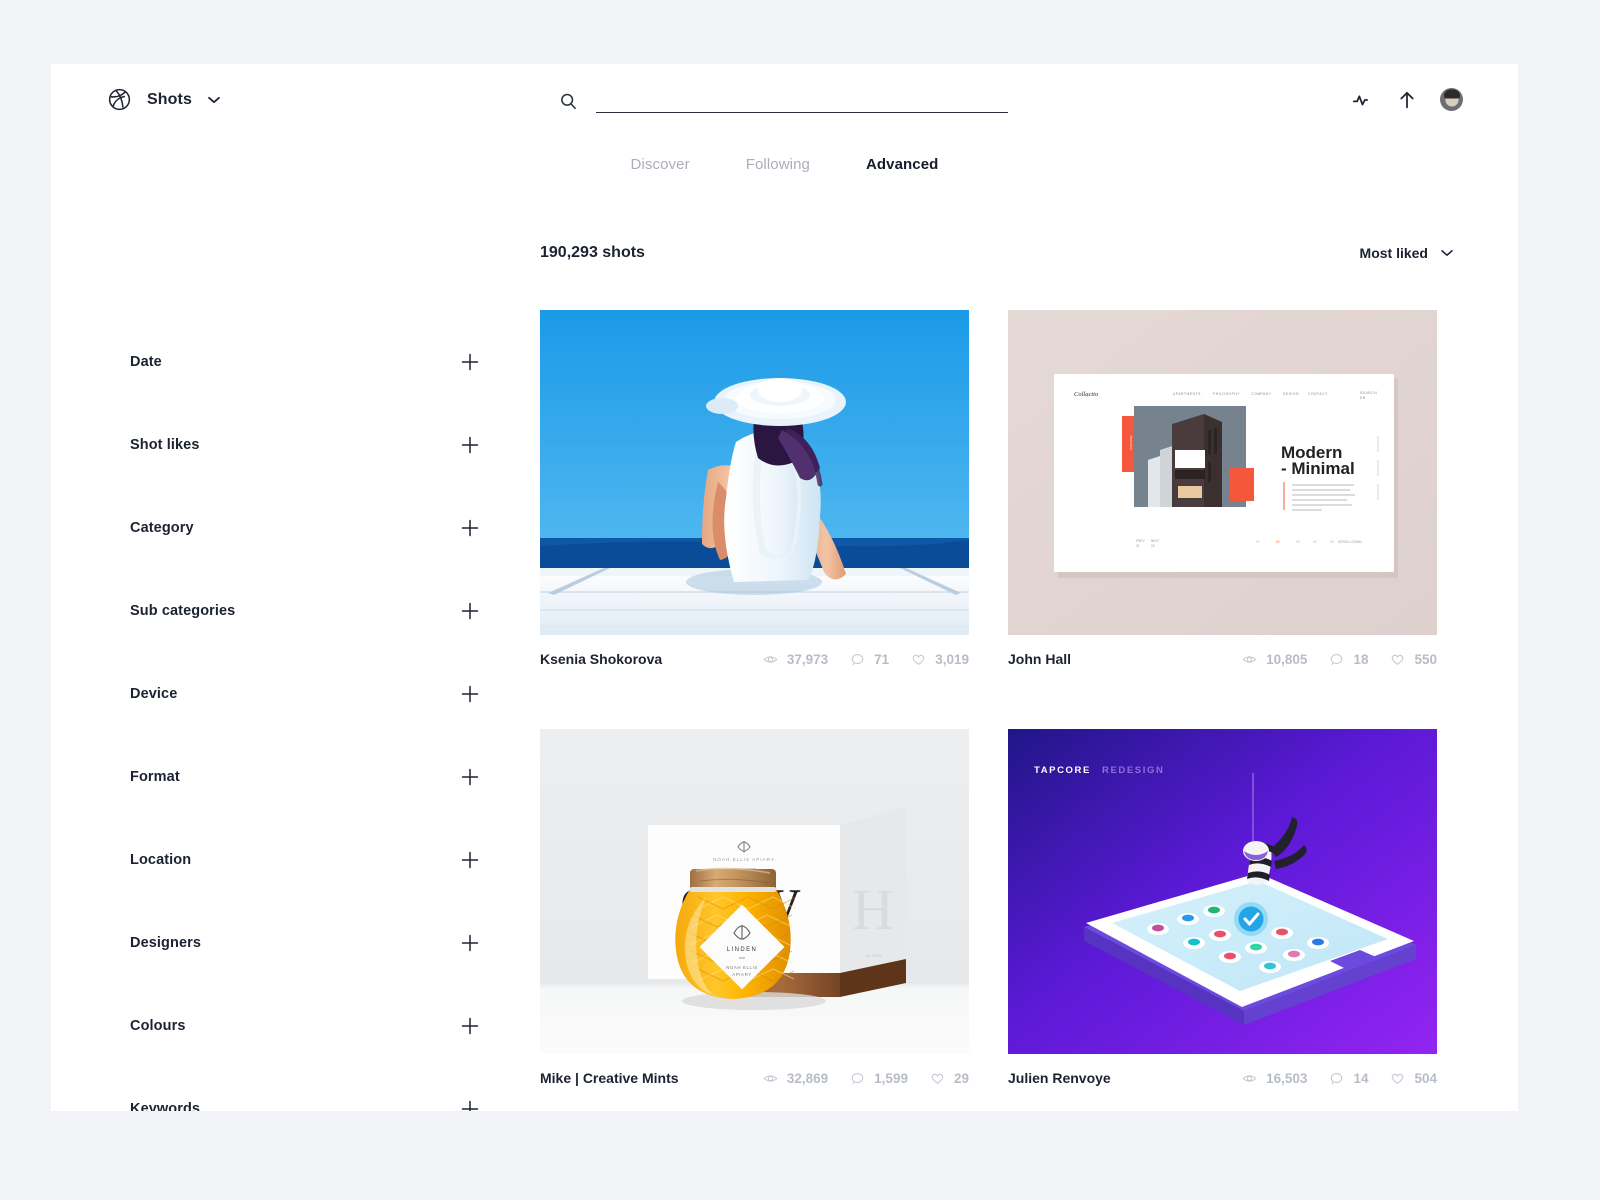 The width and height of the screenshot is (1600, 1200). I want to click on svg-text: 04, so click(1315, 542).